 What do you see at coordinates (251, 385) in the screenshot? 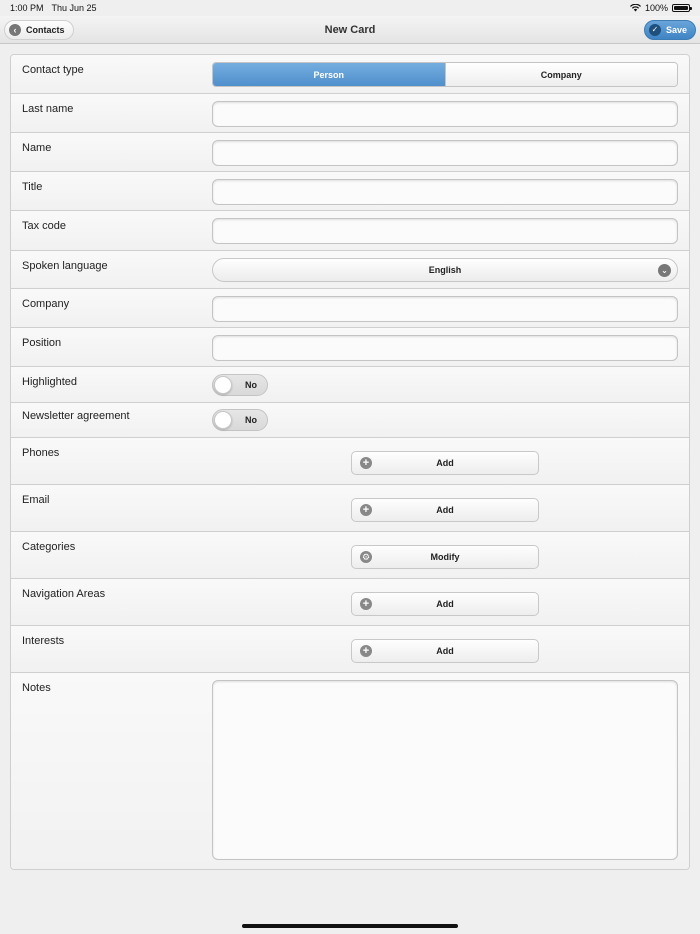
I see `highlighted-toggle-value: No` at bounding box center [251, 385].